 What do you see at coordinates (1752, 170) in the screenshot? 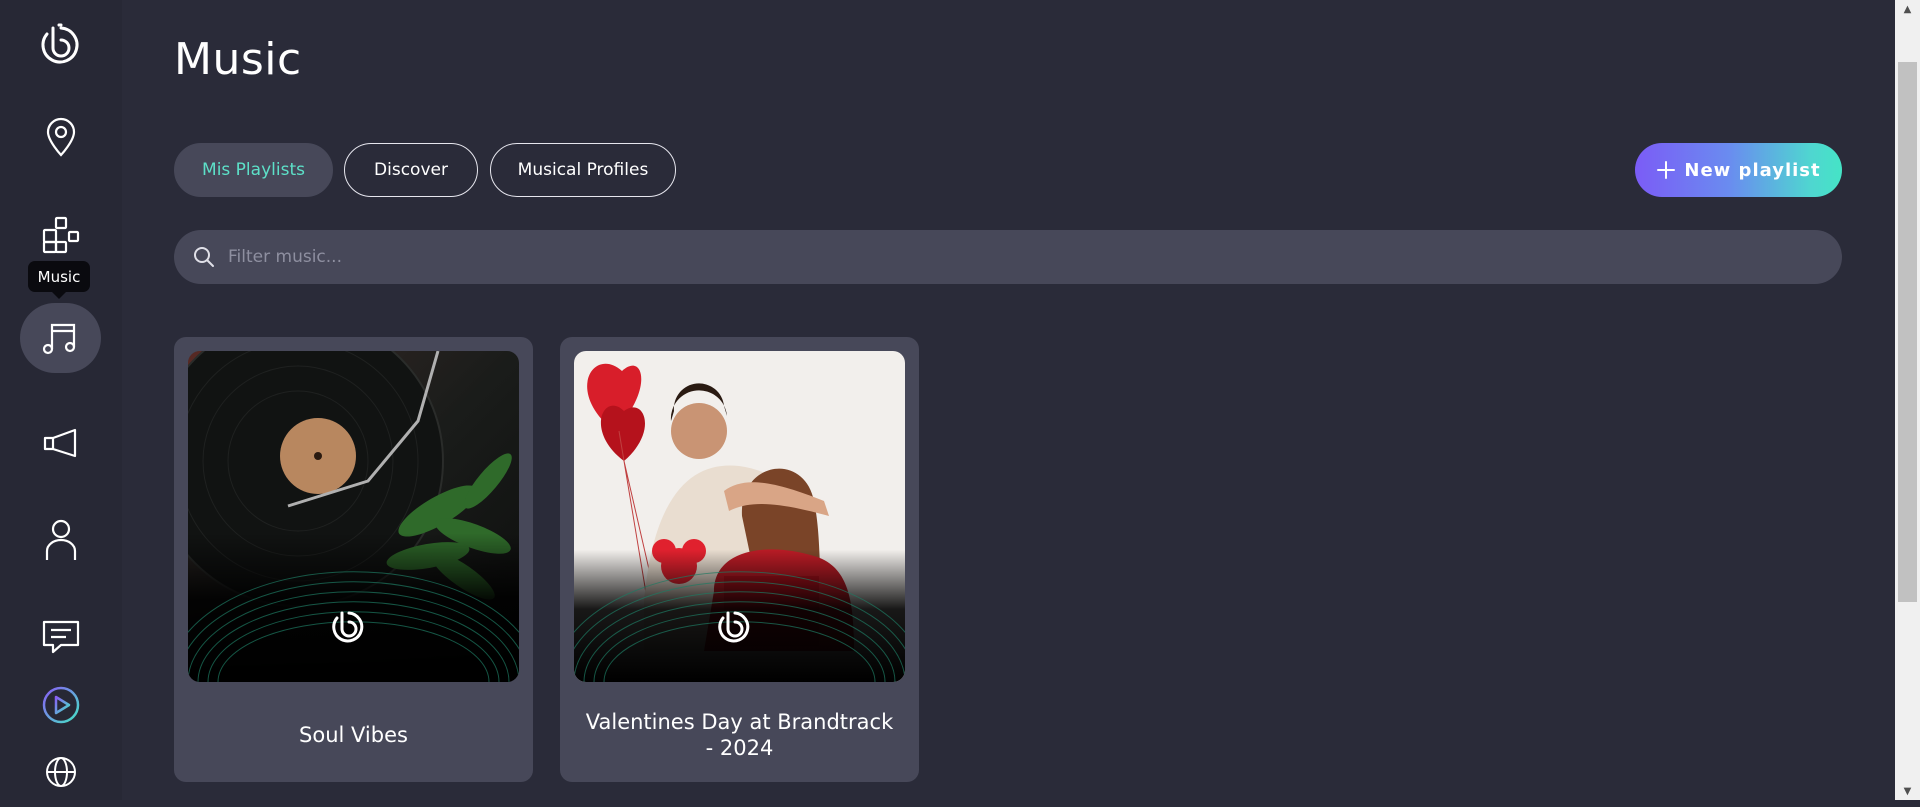
I see `new-playlist-label: New playlist` at bounding box center [1752, 170].